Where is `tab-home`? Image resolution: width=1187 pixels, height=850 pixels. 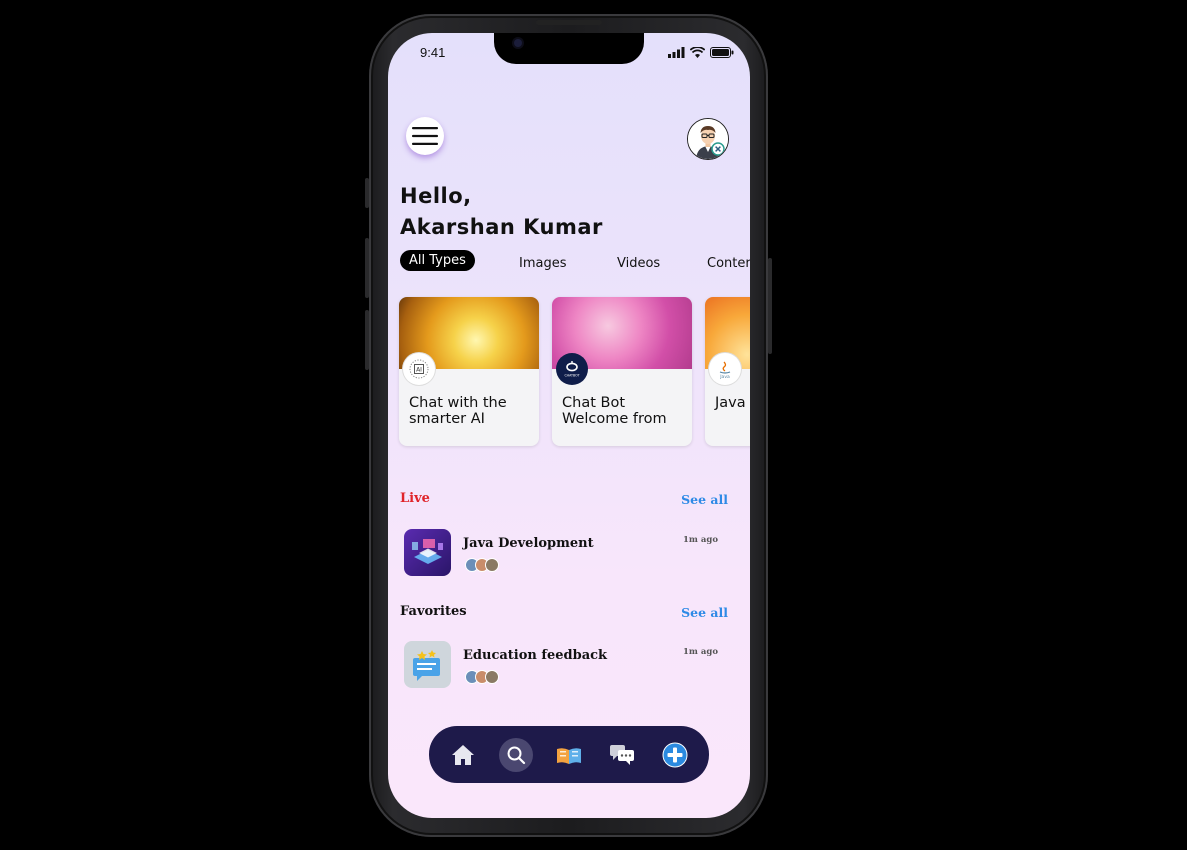
tab-home is located at coordinates (463, 755).